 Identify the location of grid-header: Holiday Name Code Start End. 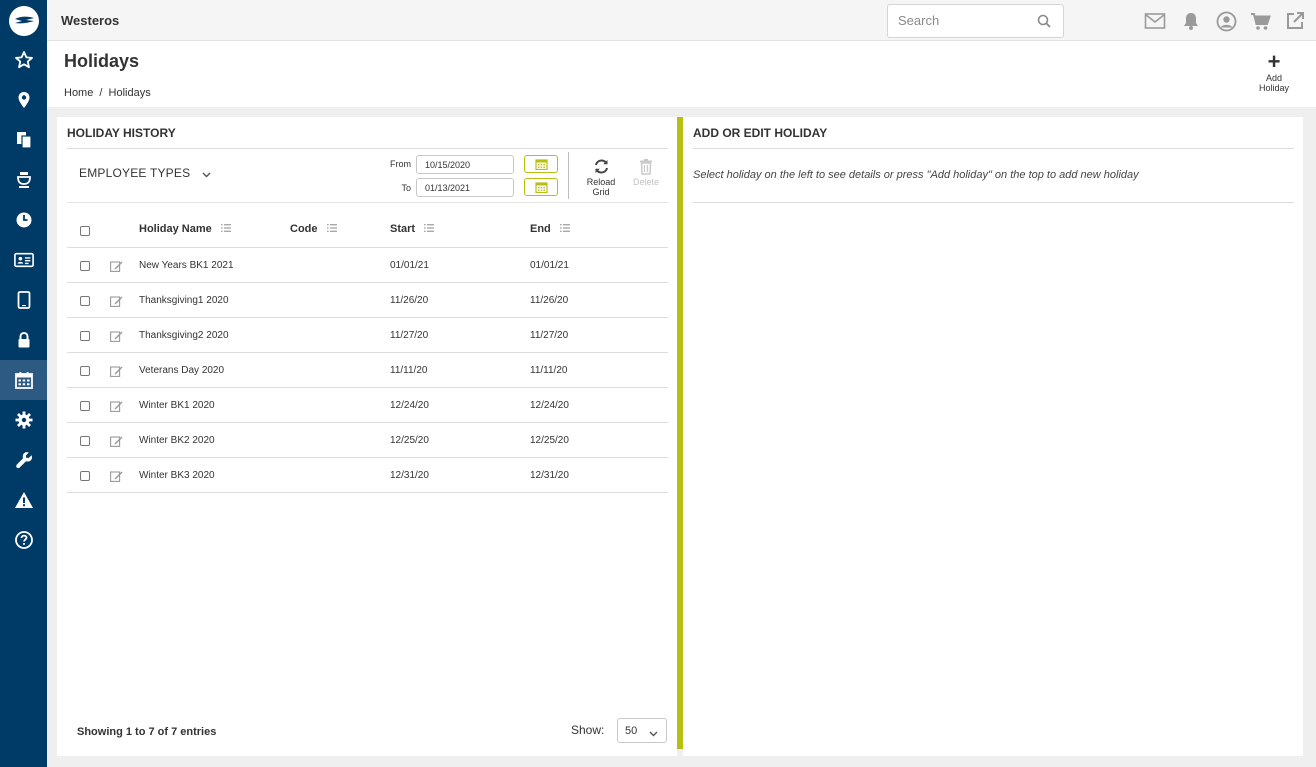
(367, 230).